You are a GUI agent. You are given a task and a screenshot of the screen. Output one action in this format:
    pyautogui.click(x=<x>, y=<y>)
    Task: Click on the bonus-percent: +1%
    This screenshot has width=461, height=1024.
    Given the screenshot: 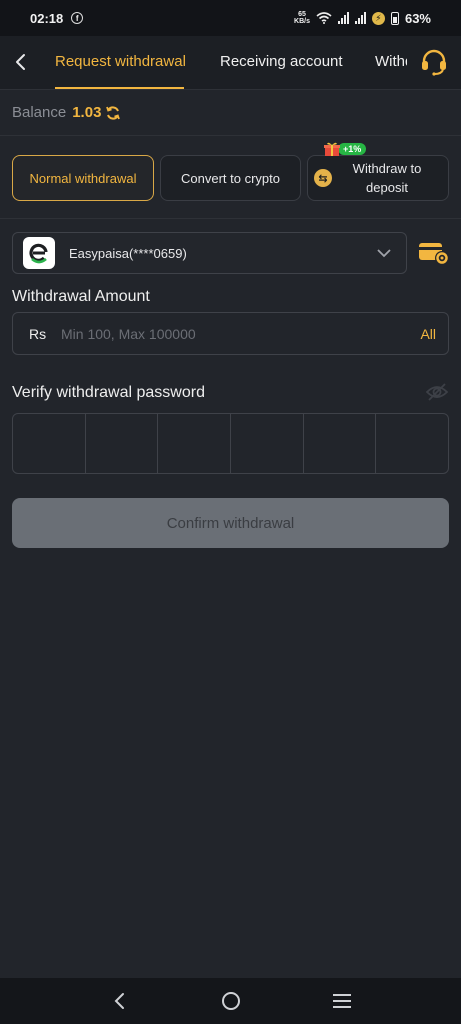 What is the action you would take?
    pyautogui.click(x=352, y=149)
    